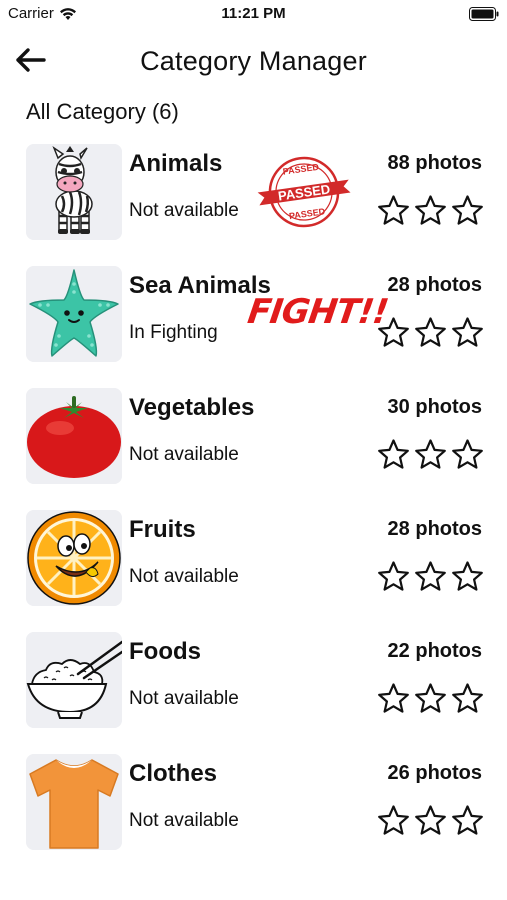  I want to click on status-bar: Carrier 11:21 PM, so click(253, 14).